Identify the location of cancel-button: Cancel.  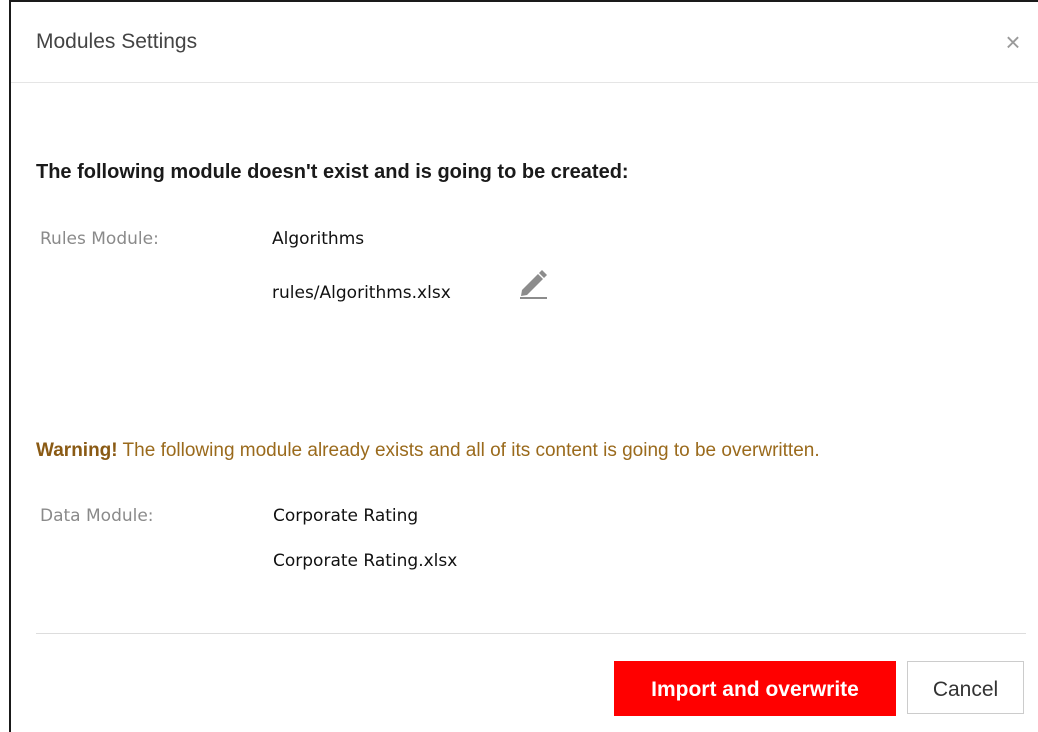
(965, 687).